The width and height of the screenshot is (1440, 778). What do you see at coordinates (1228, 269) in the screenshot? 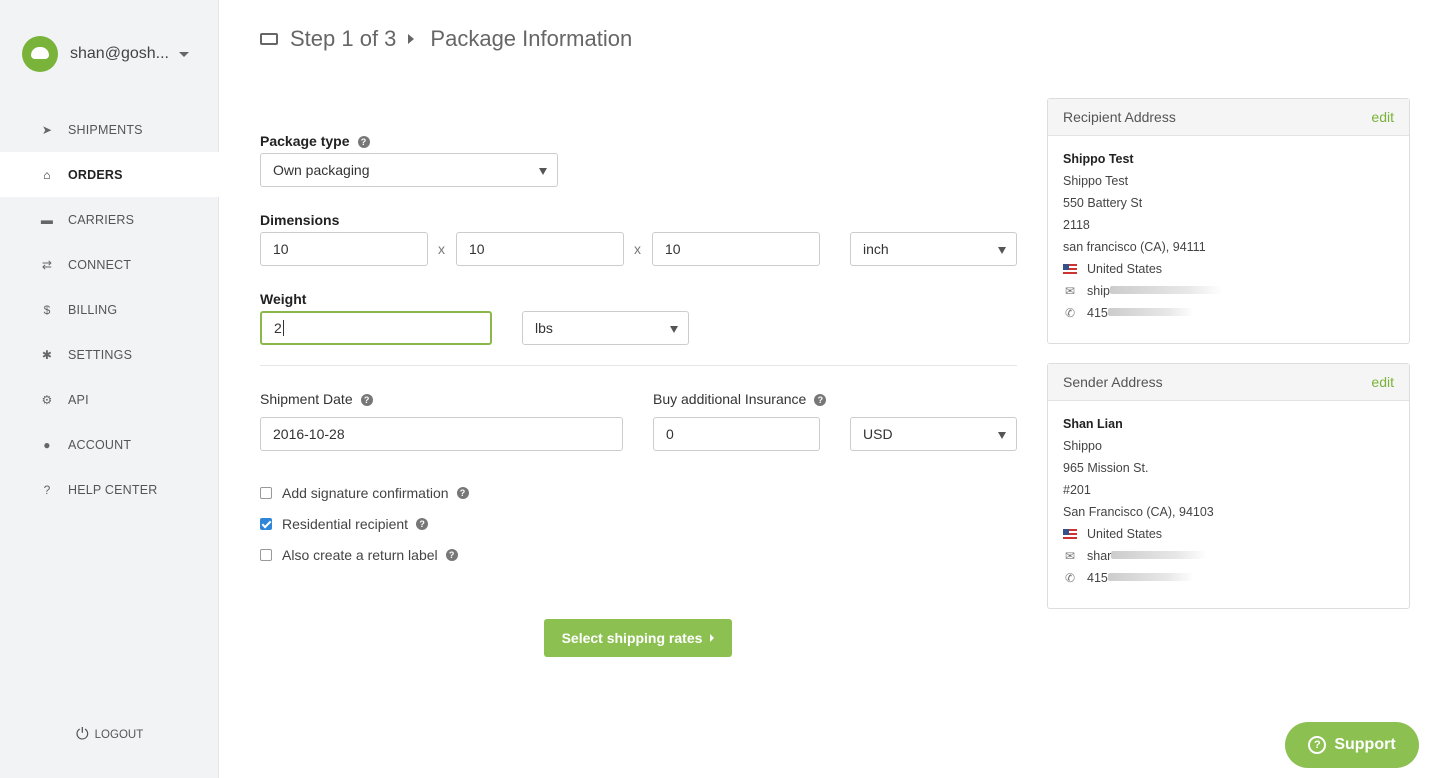
I see `recipient-country-row: United States` at bounding box center [1228, 269].